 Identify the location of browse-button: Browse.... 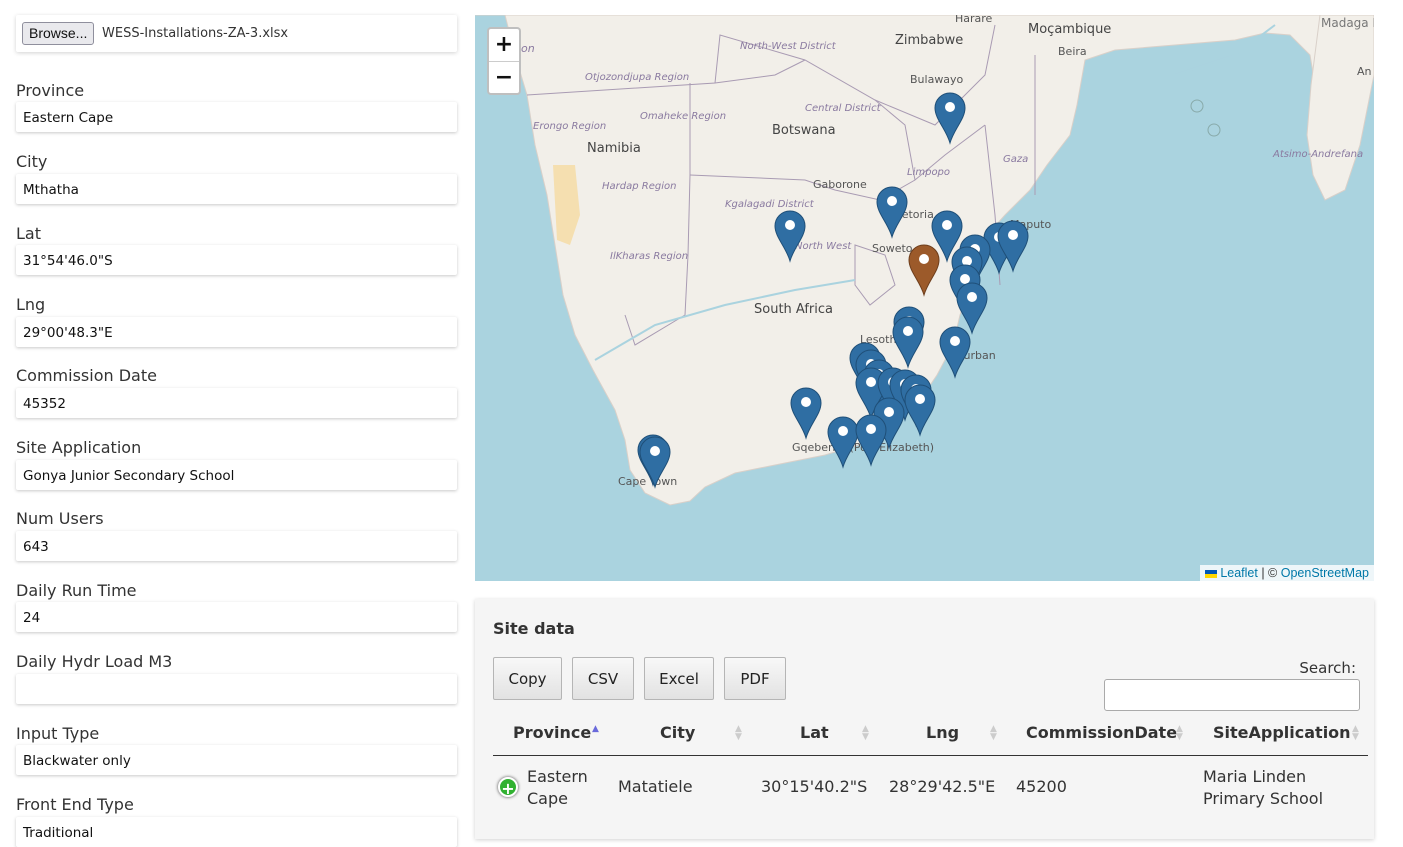
(58, 33).